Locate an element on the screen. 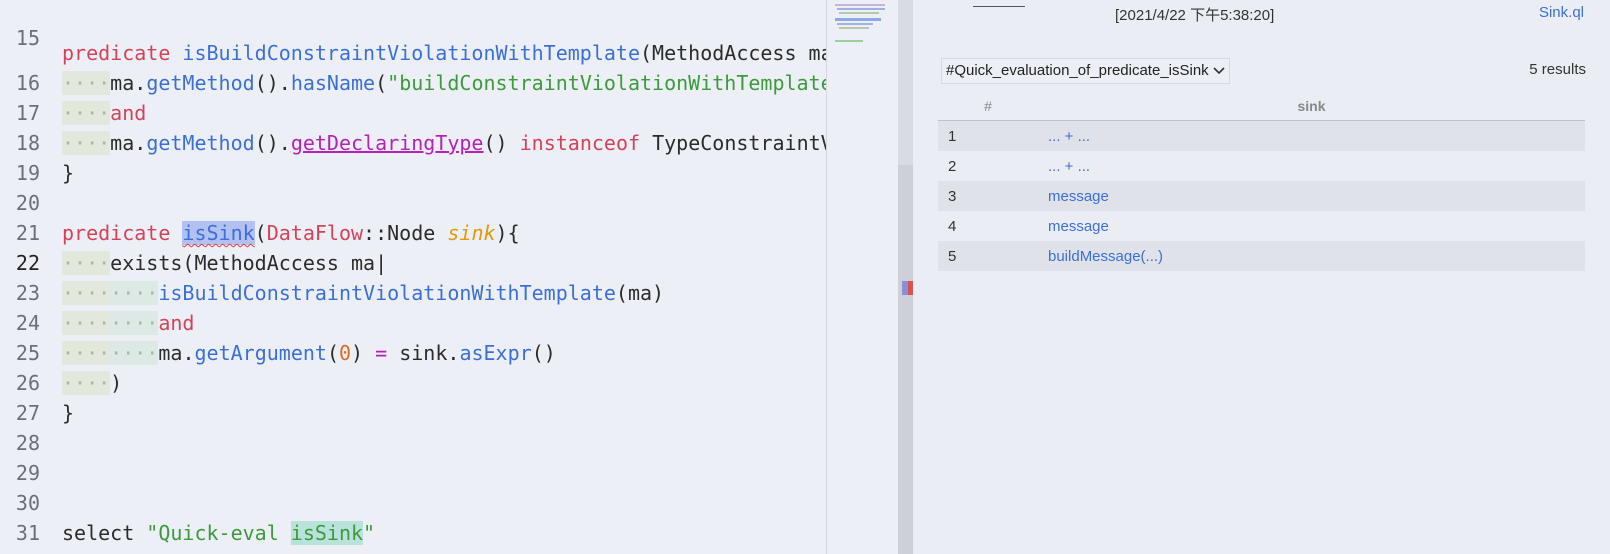  code-line: 29 is located at coordinates (413, 456).